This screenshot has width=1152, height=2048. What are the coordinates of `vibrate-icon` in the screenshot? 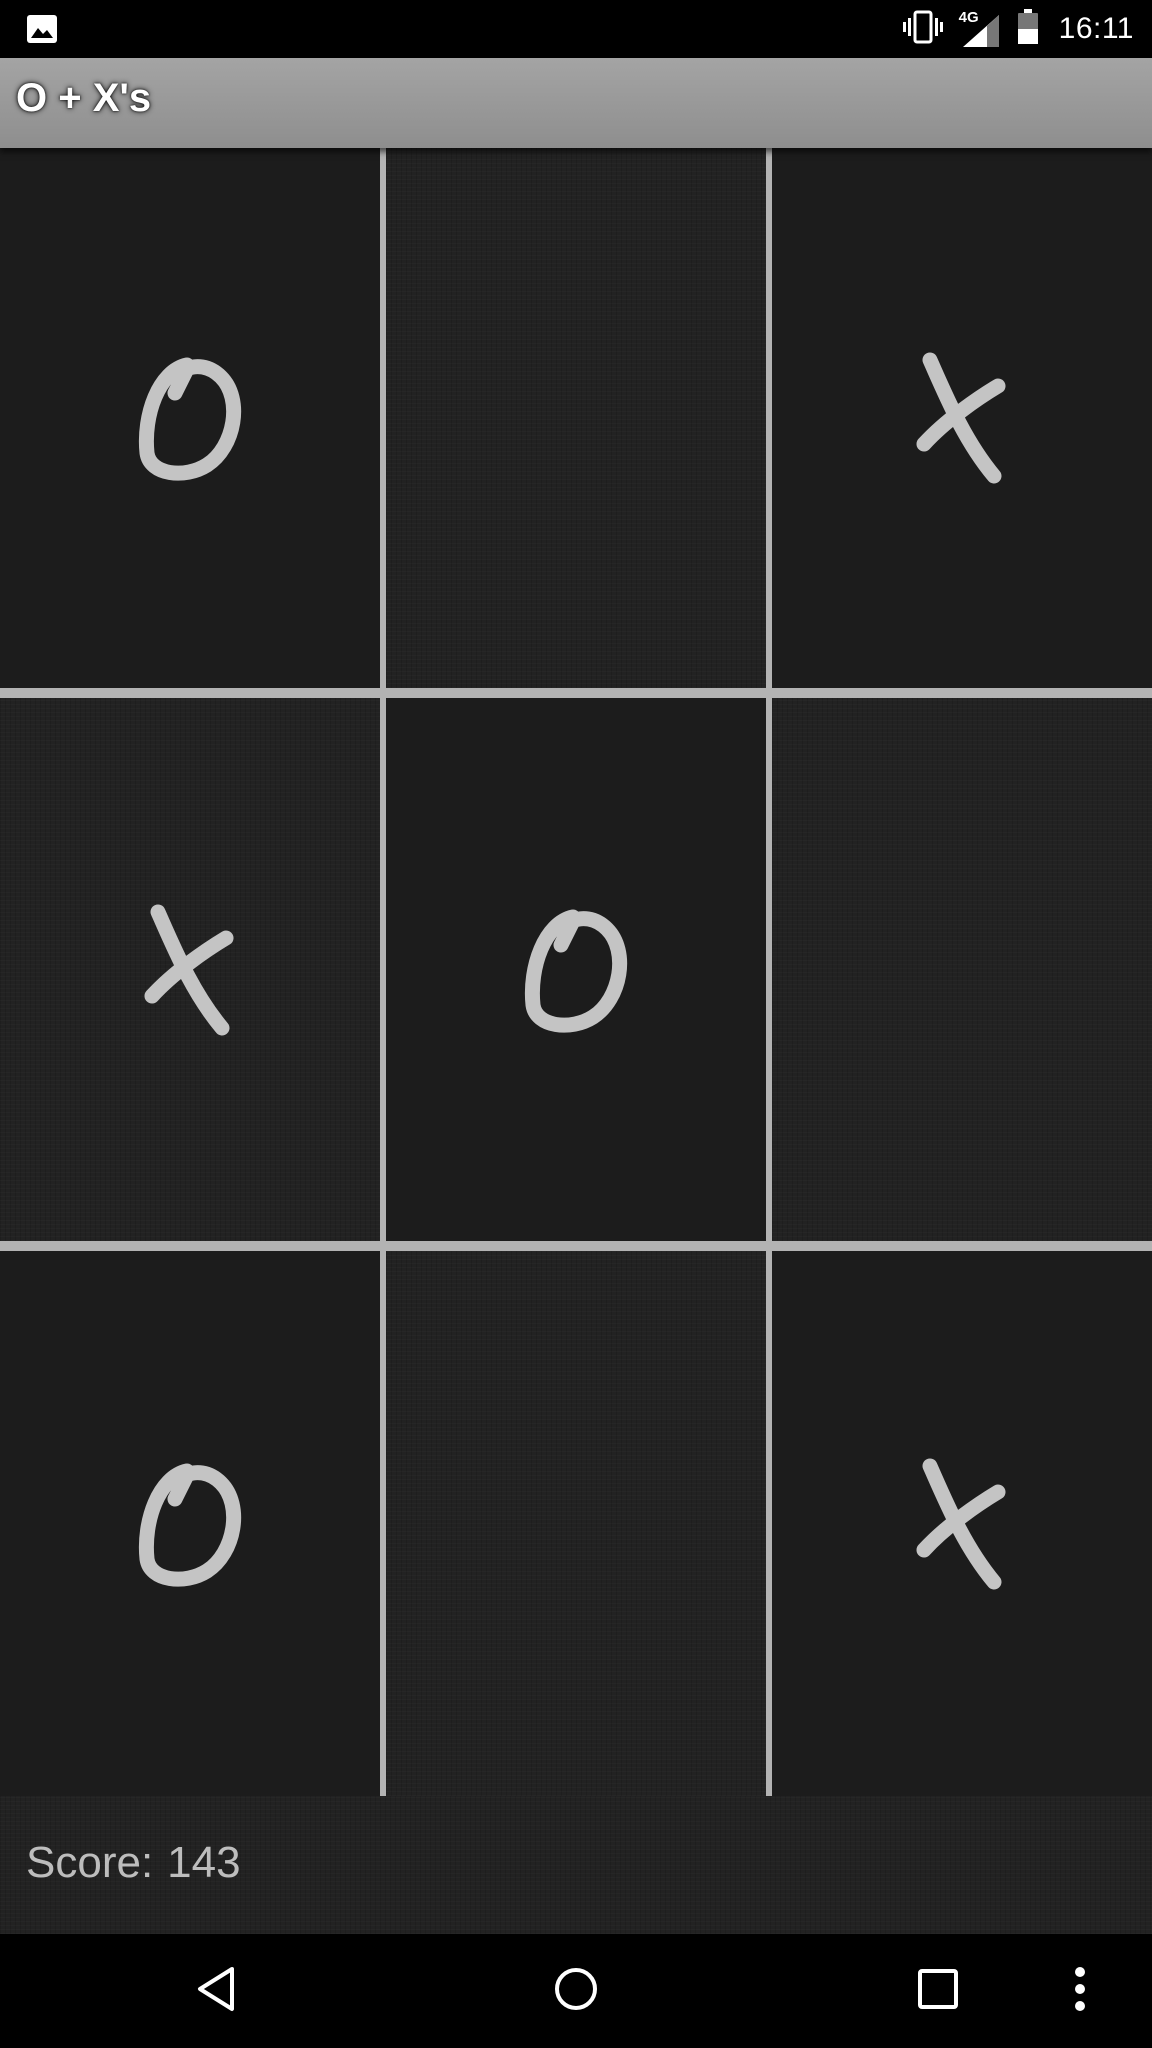 It's located at (923, 29).